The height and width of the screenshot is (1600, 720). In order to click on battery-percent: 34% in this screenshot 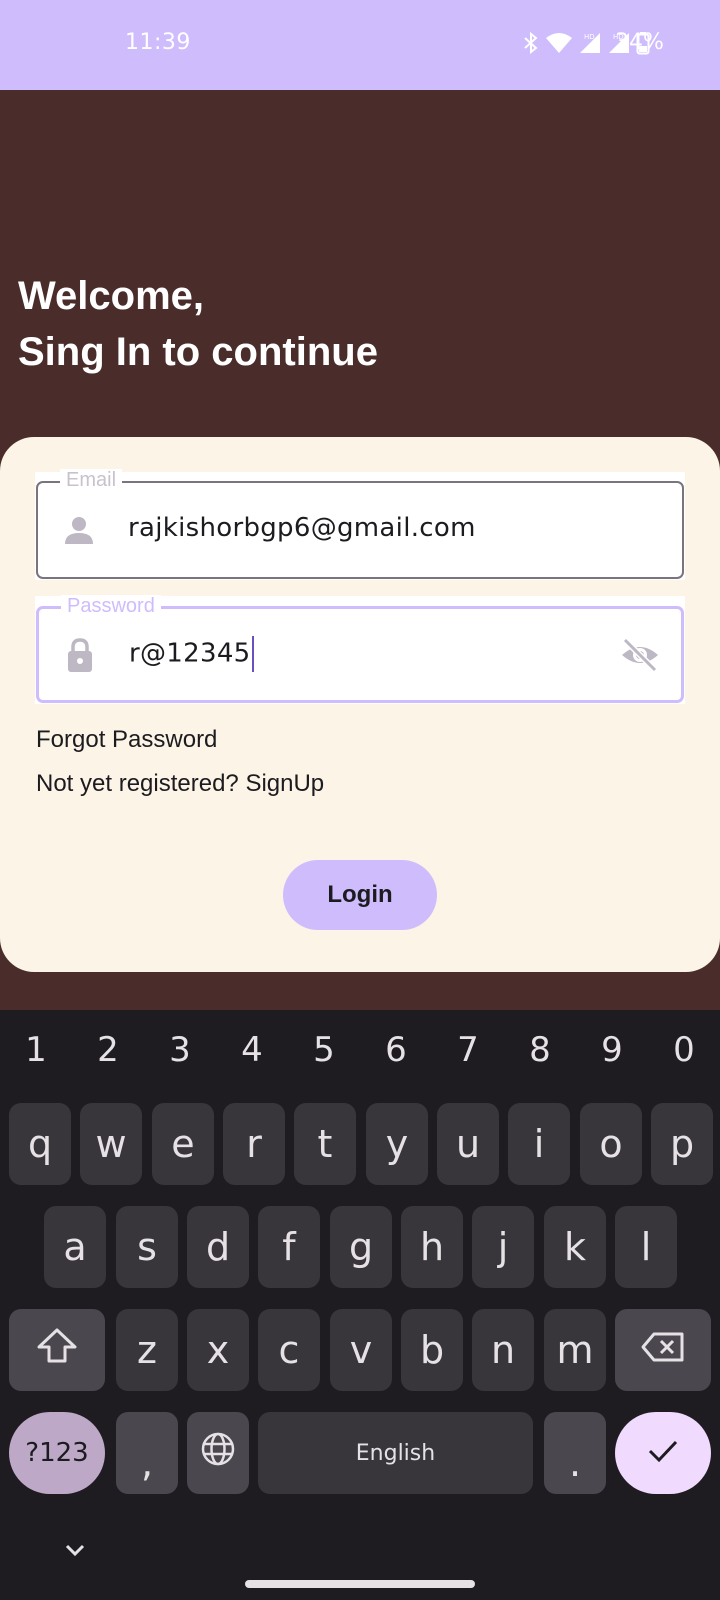, I will do `click(639, 42)`.